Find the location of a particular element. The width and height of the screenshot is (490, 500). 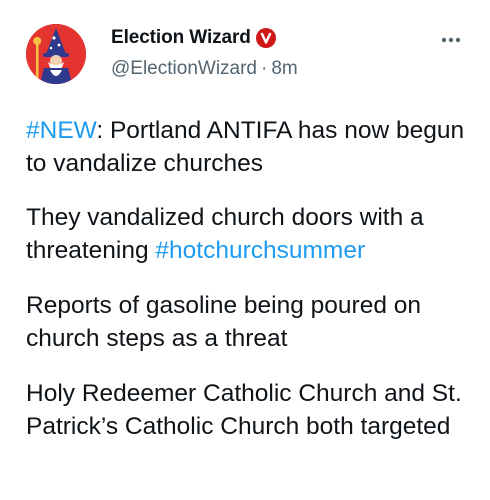

wizard-avatar-icon is located at coordinates (56, 54).